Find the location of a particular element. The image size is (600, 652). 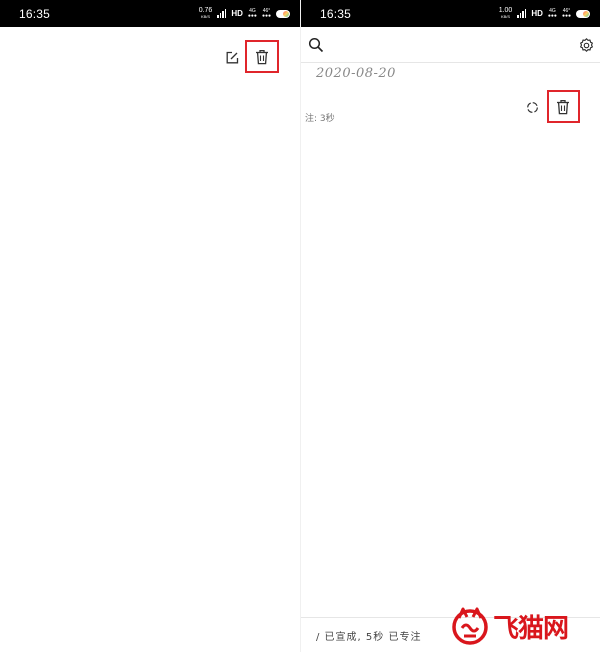

search-icon is located at coordinates (316, 45).